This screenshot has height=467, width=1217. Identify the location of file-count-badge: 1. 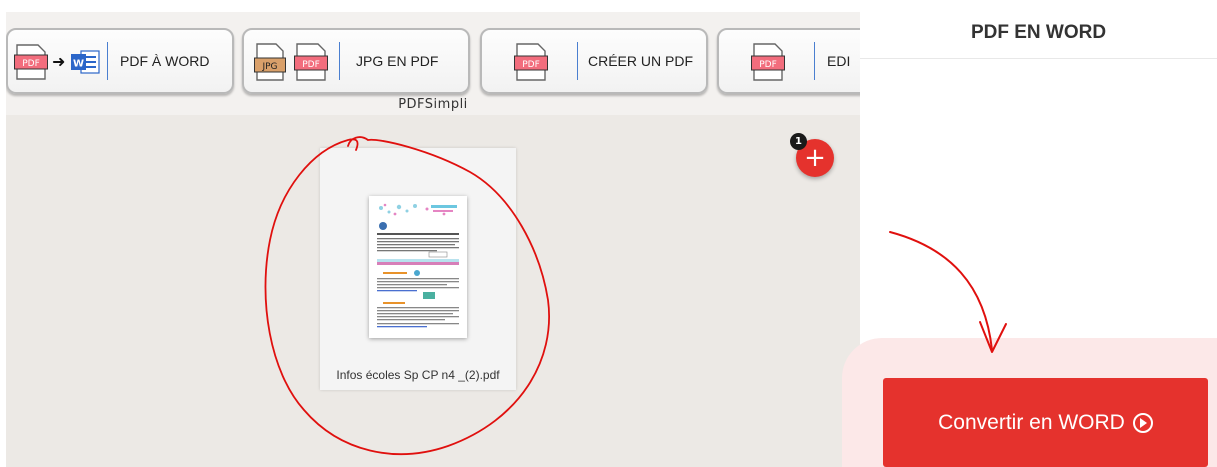
(798, 141).